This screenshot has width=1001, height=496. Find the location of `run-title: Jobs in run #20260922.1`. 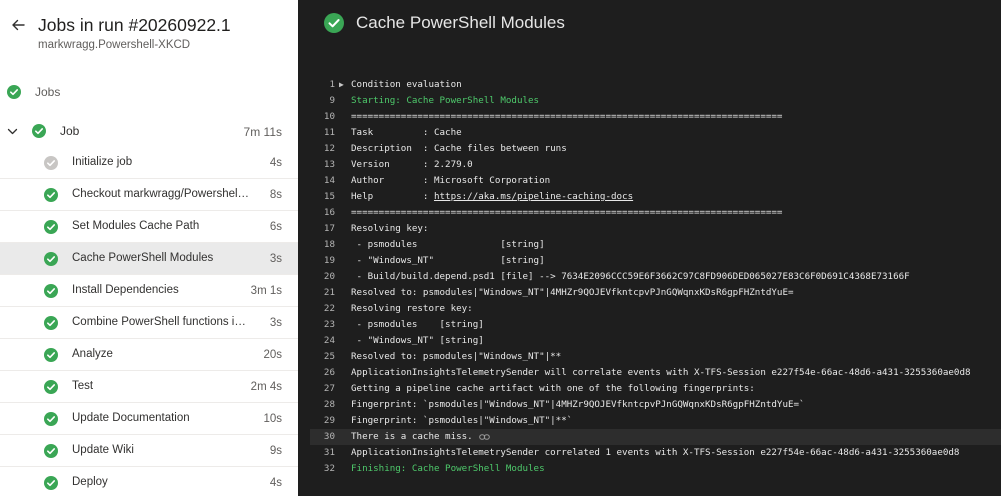

run-title: Jobs in run #20260922.1 is located at coordinates (134, 25).